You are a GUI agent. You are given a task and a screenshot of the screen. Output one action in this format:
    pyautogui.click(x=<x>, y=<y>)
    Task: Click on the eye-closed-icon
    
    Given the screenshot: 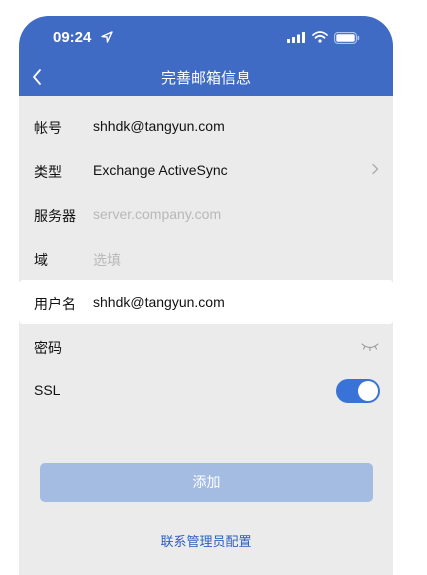 What is the action you would take?
    pyautogui.click(x=370, y=347)
    